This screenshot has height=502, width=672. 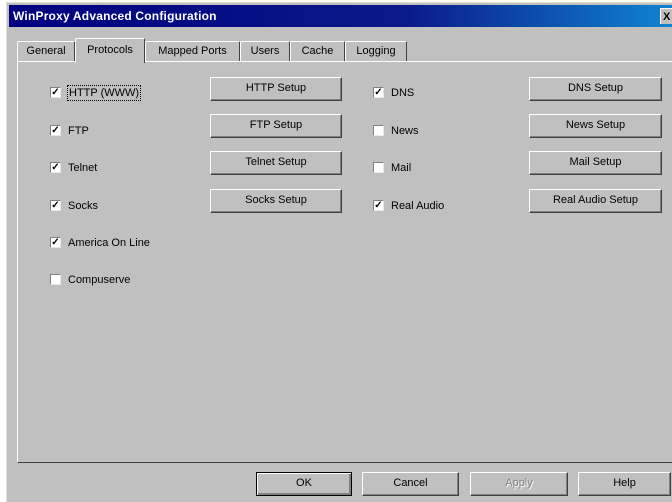 I want to click on title-bar: WinProxy Advanced Configuration X, so click(x=340, y=16).